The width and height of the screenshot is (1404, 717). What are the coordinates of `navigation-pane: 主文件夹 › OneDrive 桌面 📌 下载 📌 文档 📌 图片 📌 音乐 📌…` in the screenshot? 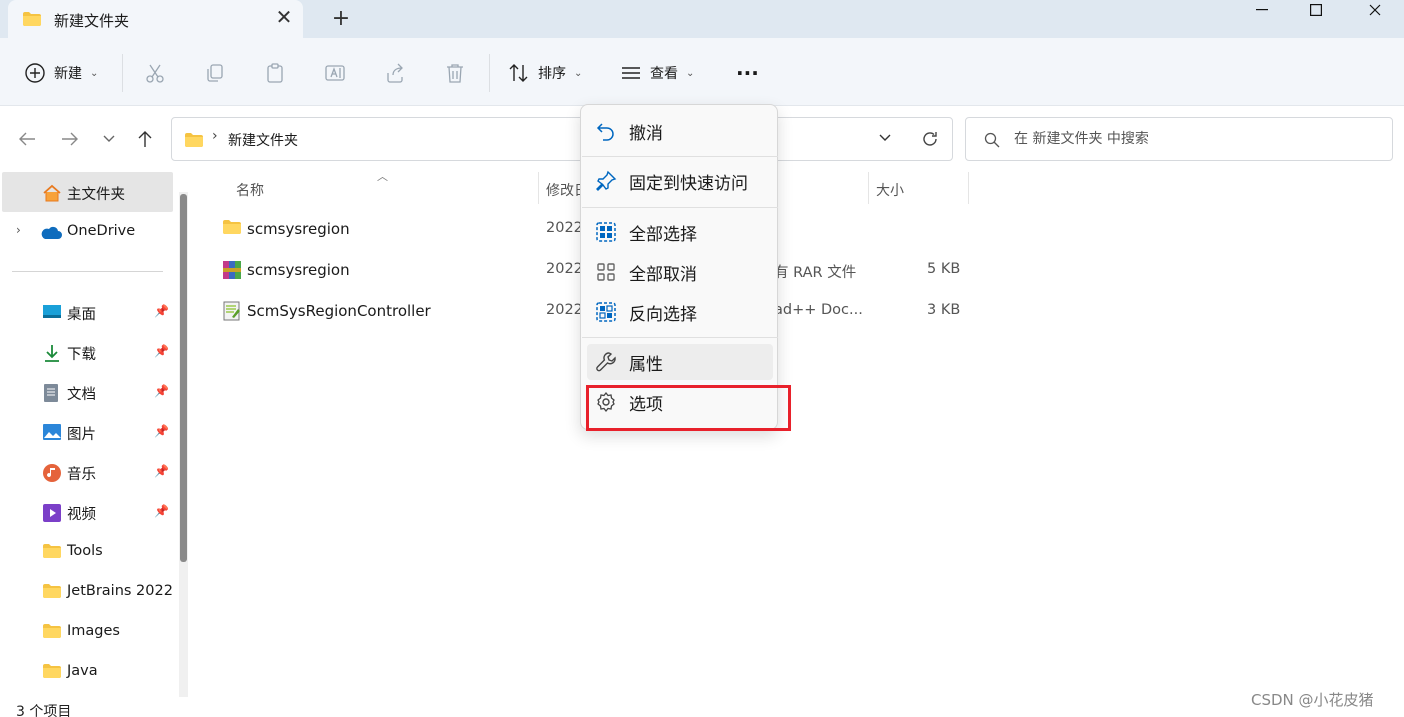 It's located at (98, 433).